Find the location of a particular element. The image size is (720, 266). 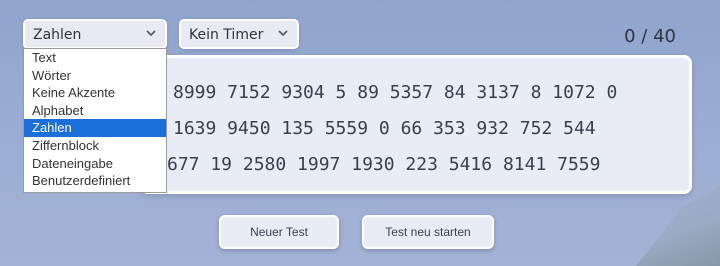

new-test-button: Neuer Test is located at coordinates (279, 232).